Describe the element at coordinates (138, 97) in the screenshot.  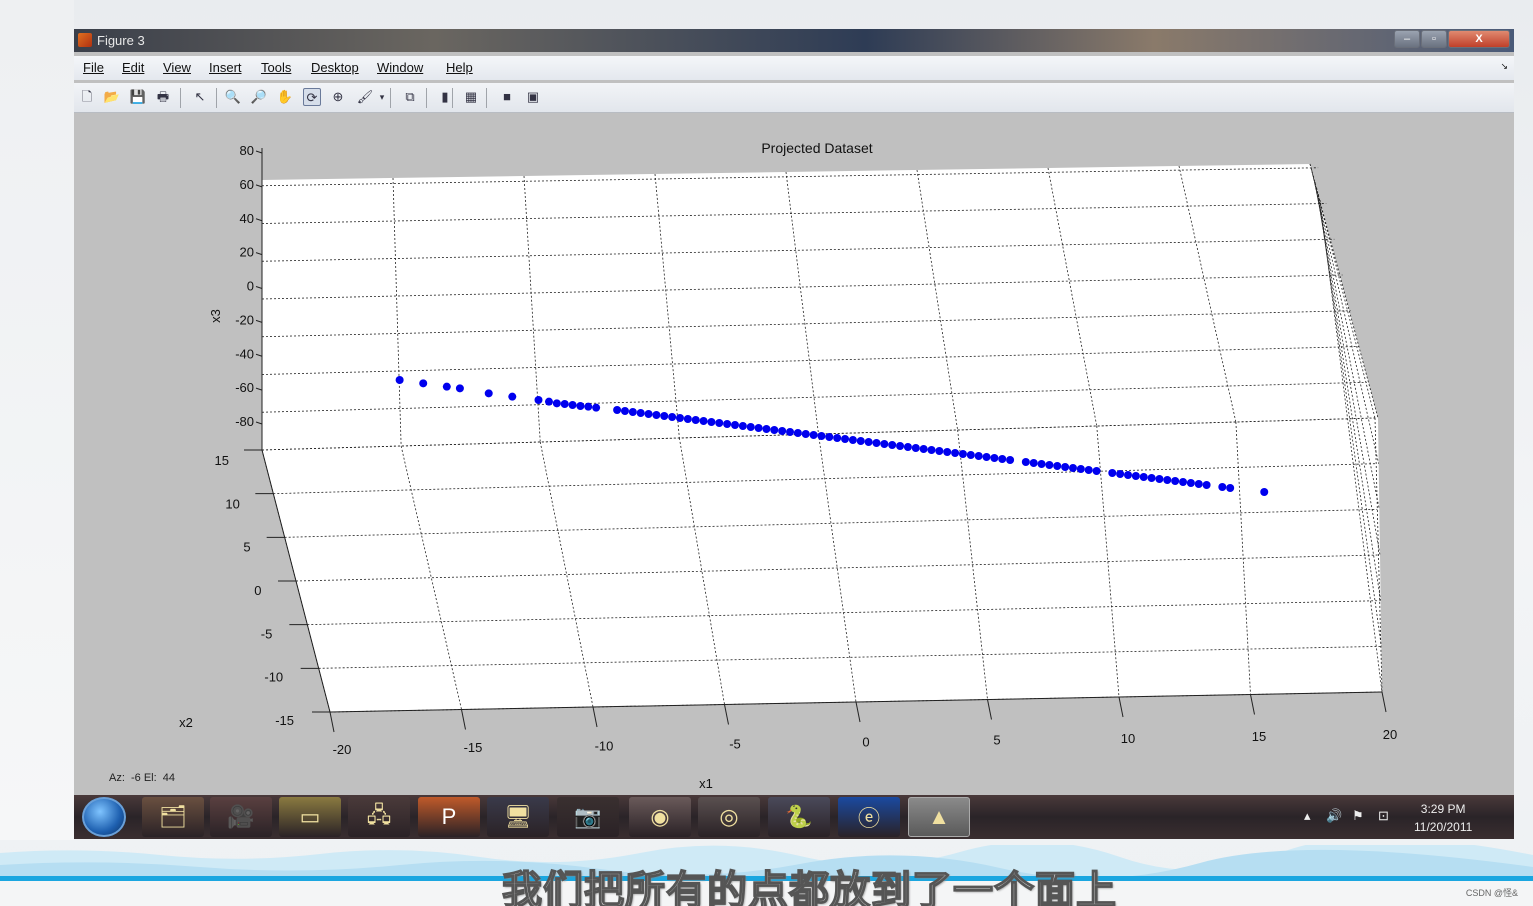
I see `save-icon: 💾` at that location.